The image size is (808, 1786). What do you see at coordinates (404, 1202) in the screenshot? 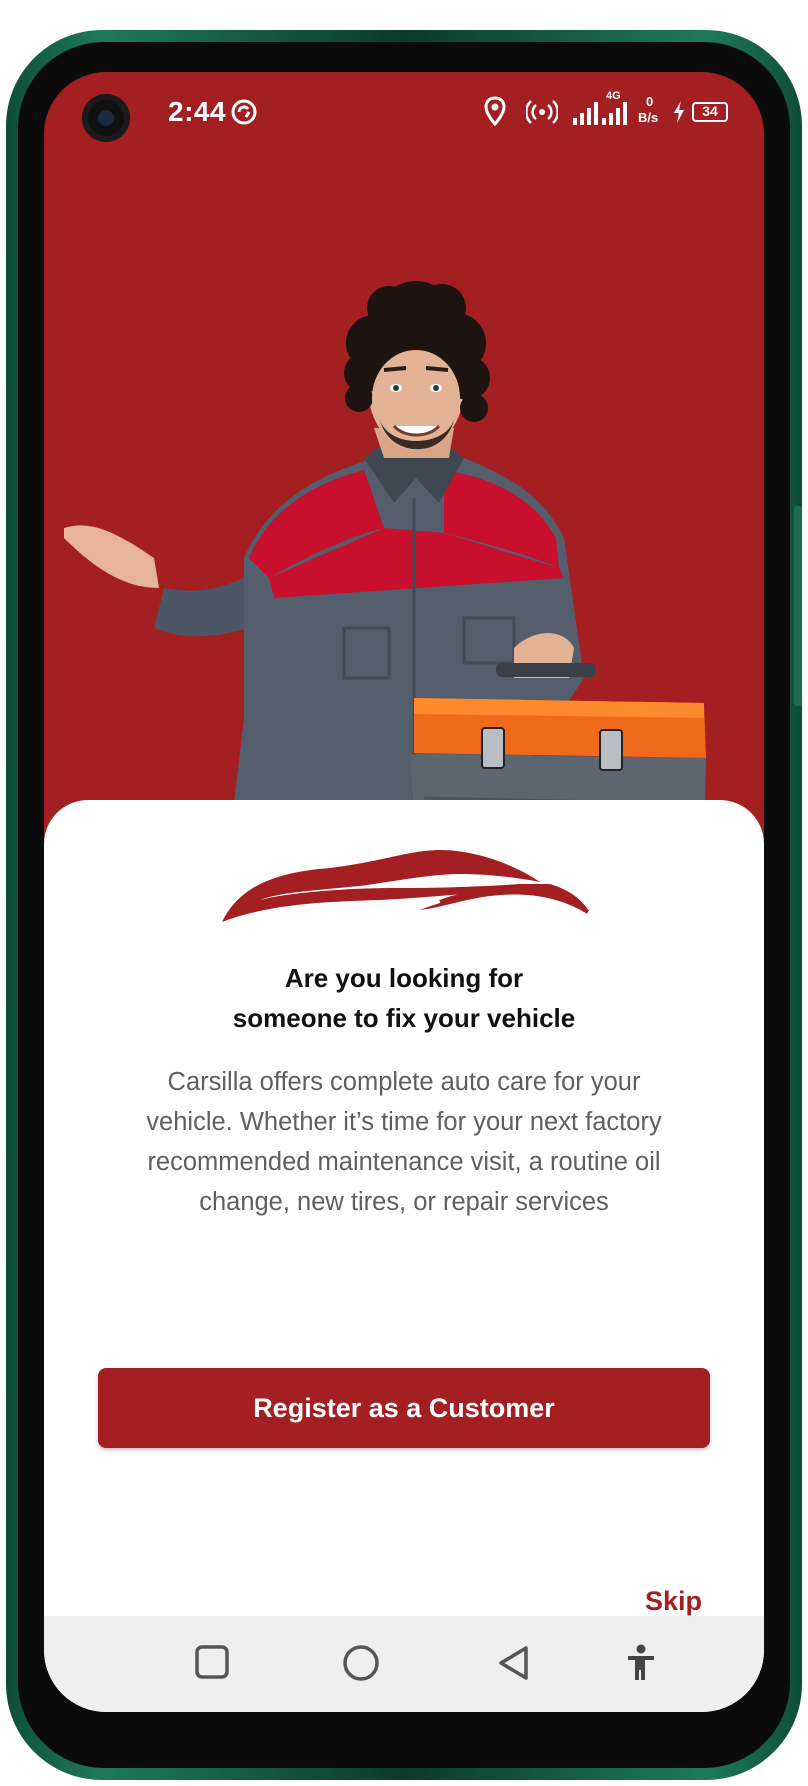
I see `desc-line-4: change, new tires, or repair services` at bounding box center [404, 1202].